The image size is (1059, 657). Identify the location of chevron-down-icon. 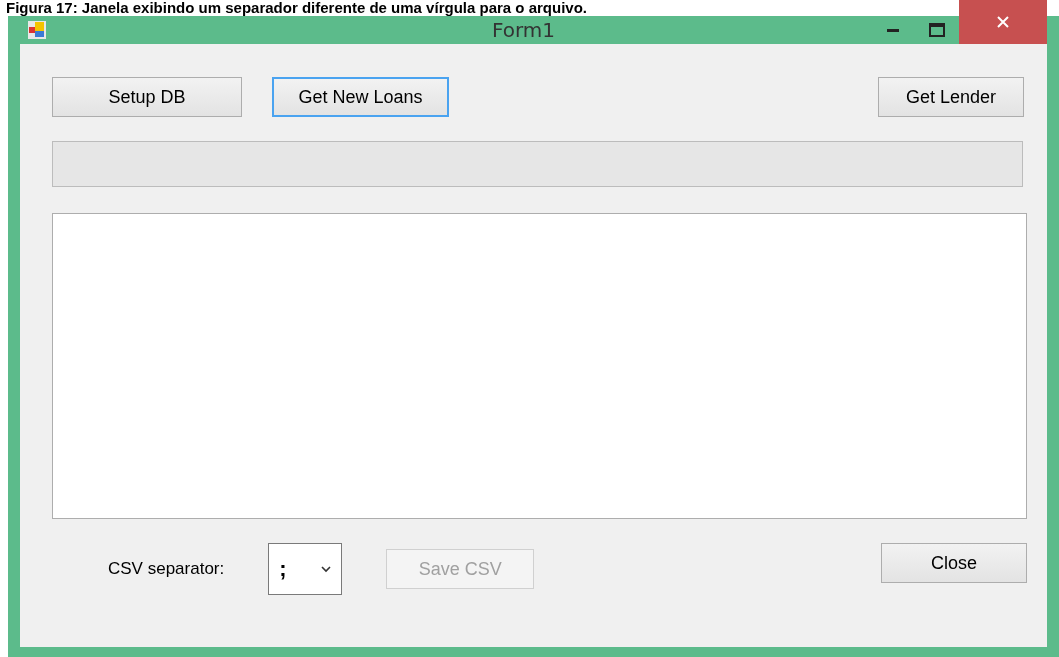
(326, 569).